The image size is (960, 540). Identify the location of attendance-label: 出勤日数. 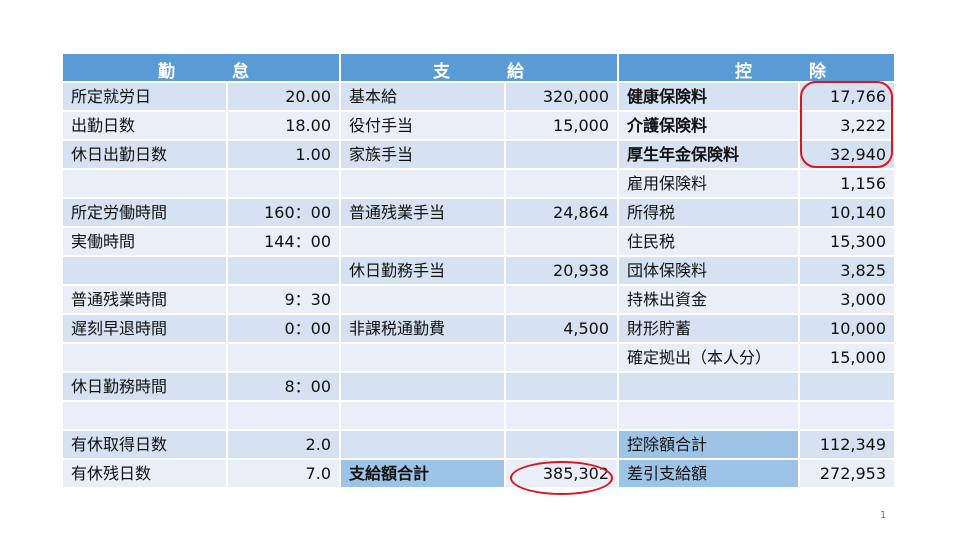
(144, 125).